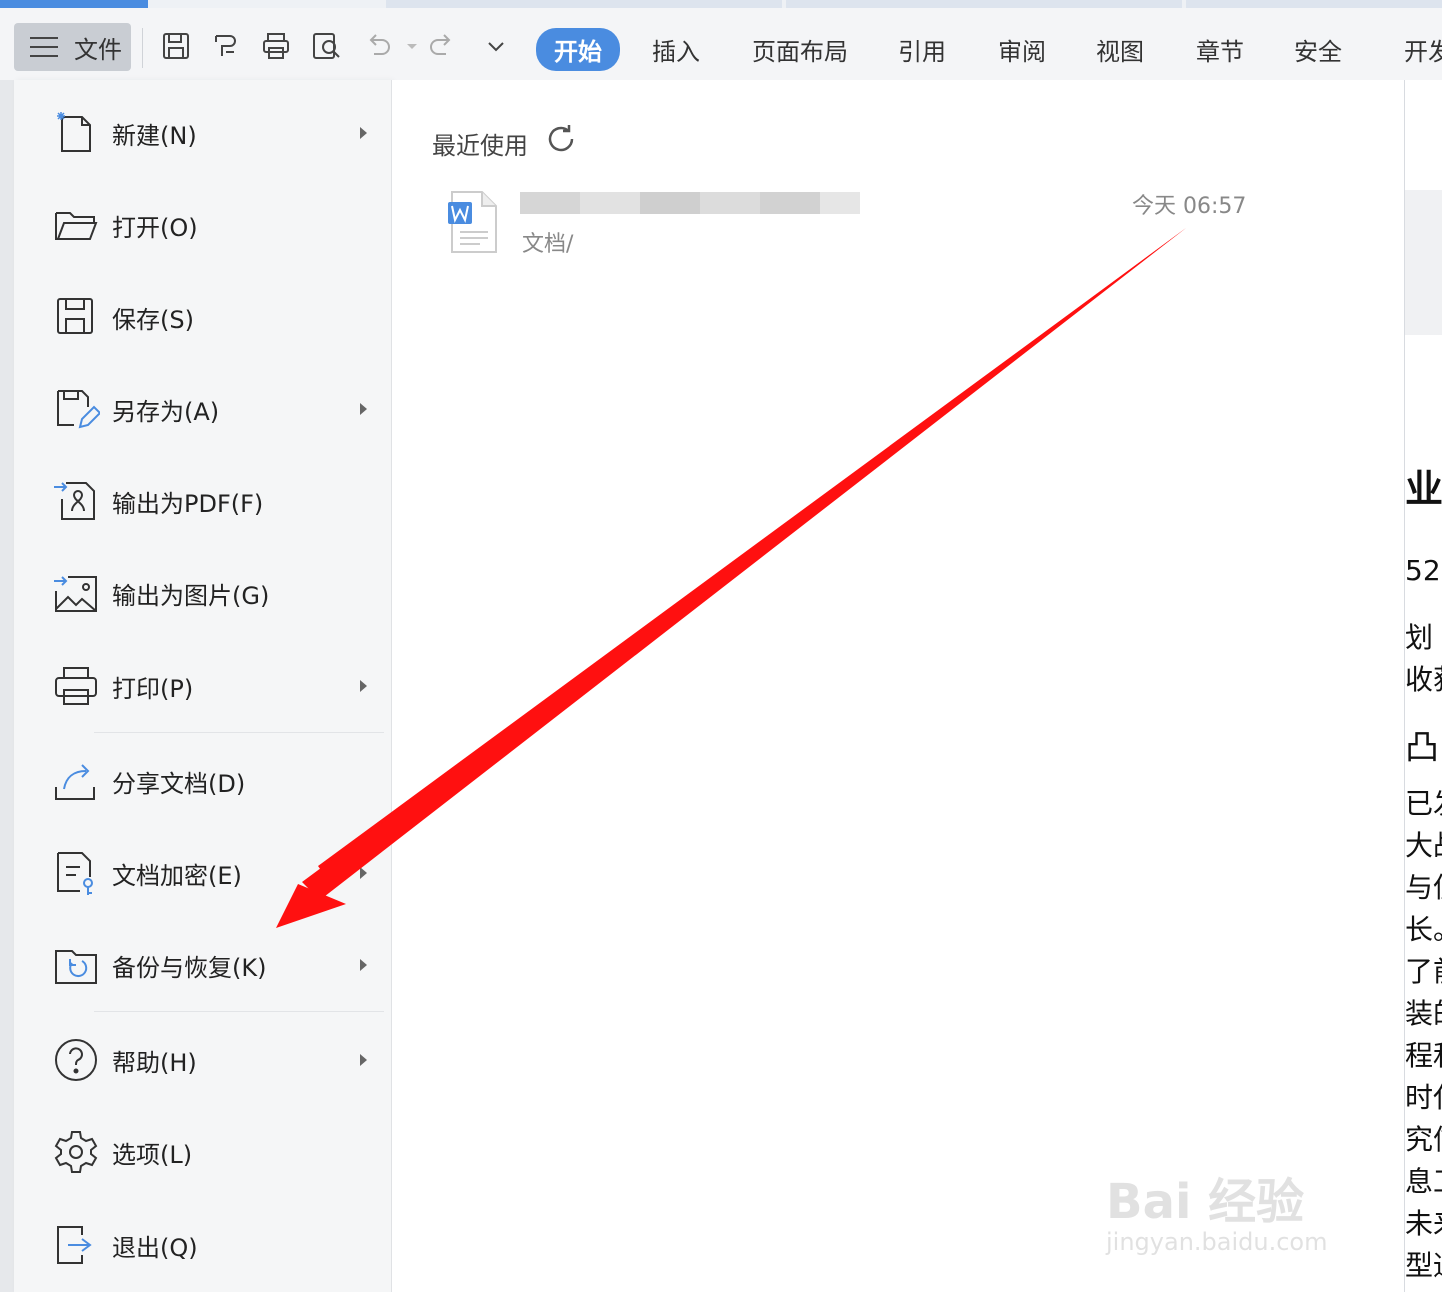 The height and width of the screenshot is (1292, 1442). Describe the element at coordinates (76, 225) in the screenshot. I see `open-folder-icon` at that location.